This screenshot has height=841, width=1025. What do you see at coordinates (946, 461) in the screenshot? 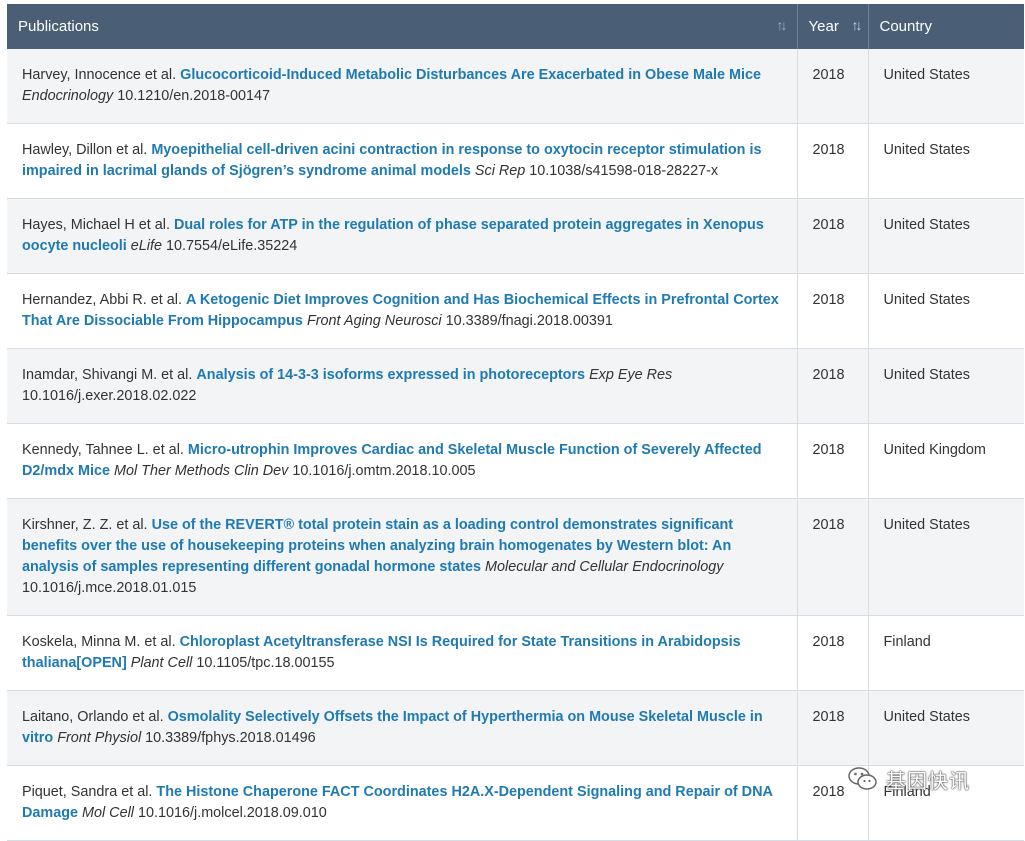
I see `country-cell: United Kingdom` at bounding box center [946, 461].